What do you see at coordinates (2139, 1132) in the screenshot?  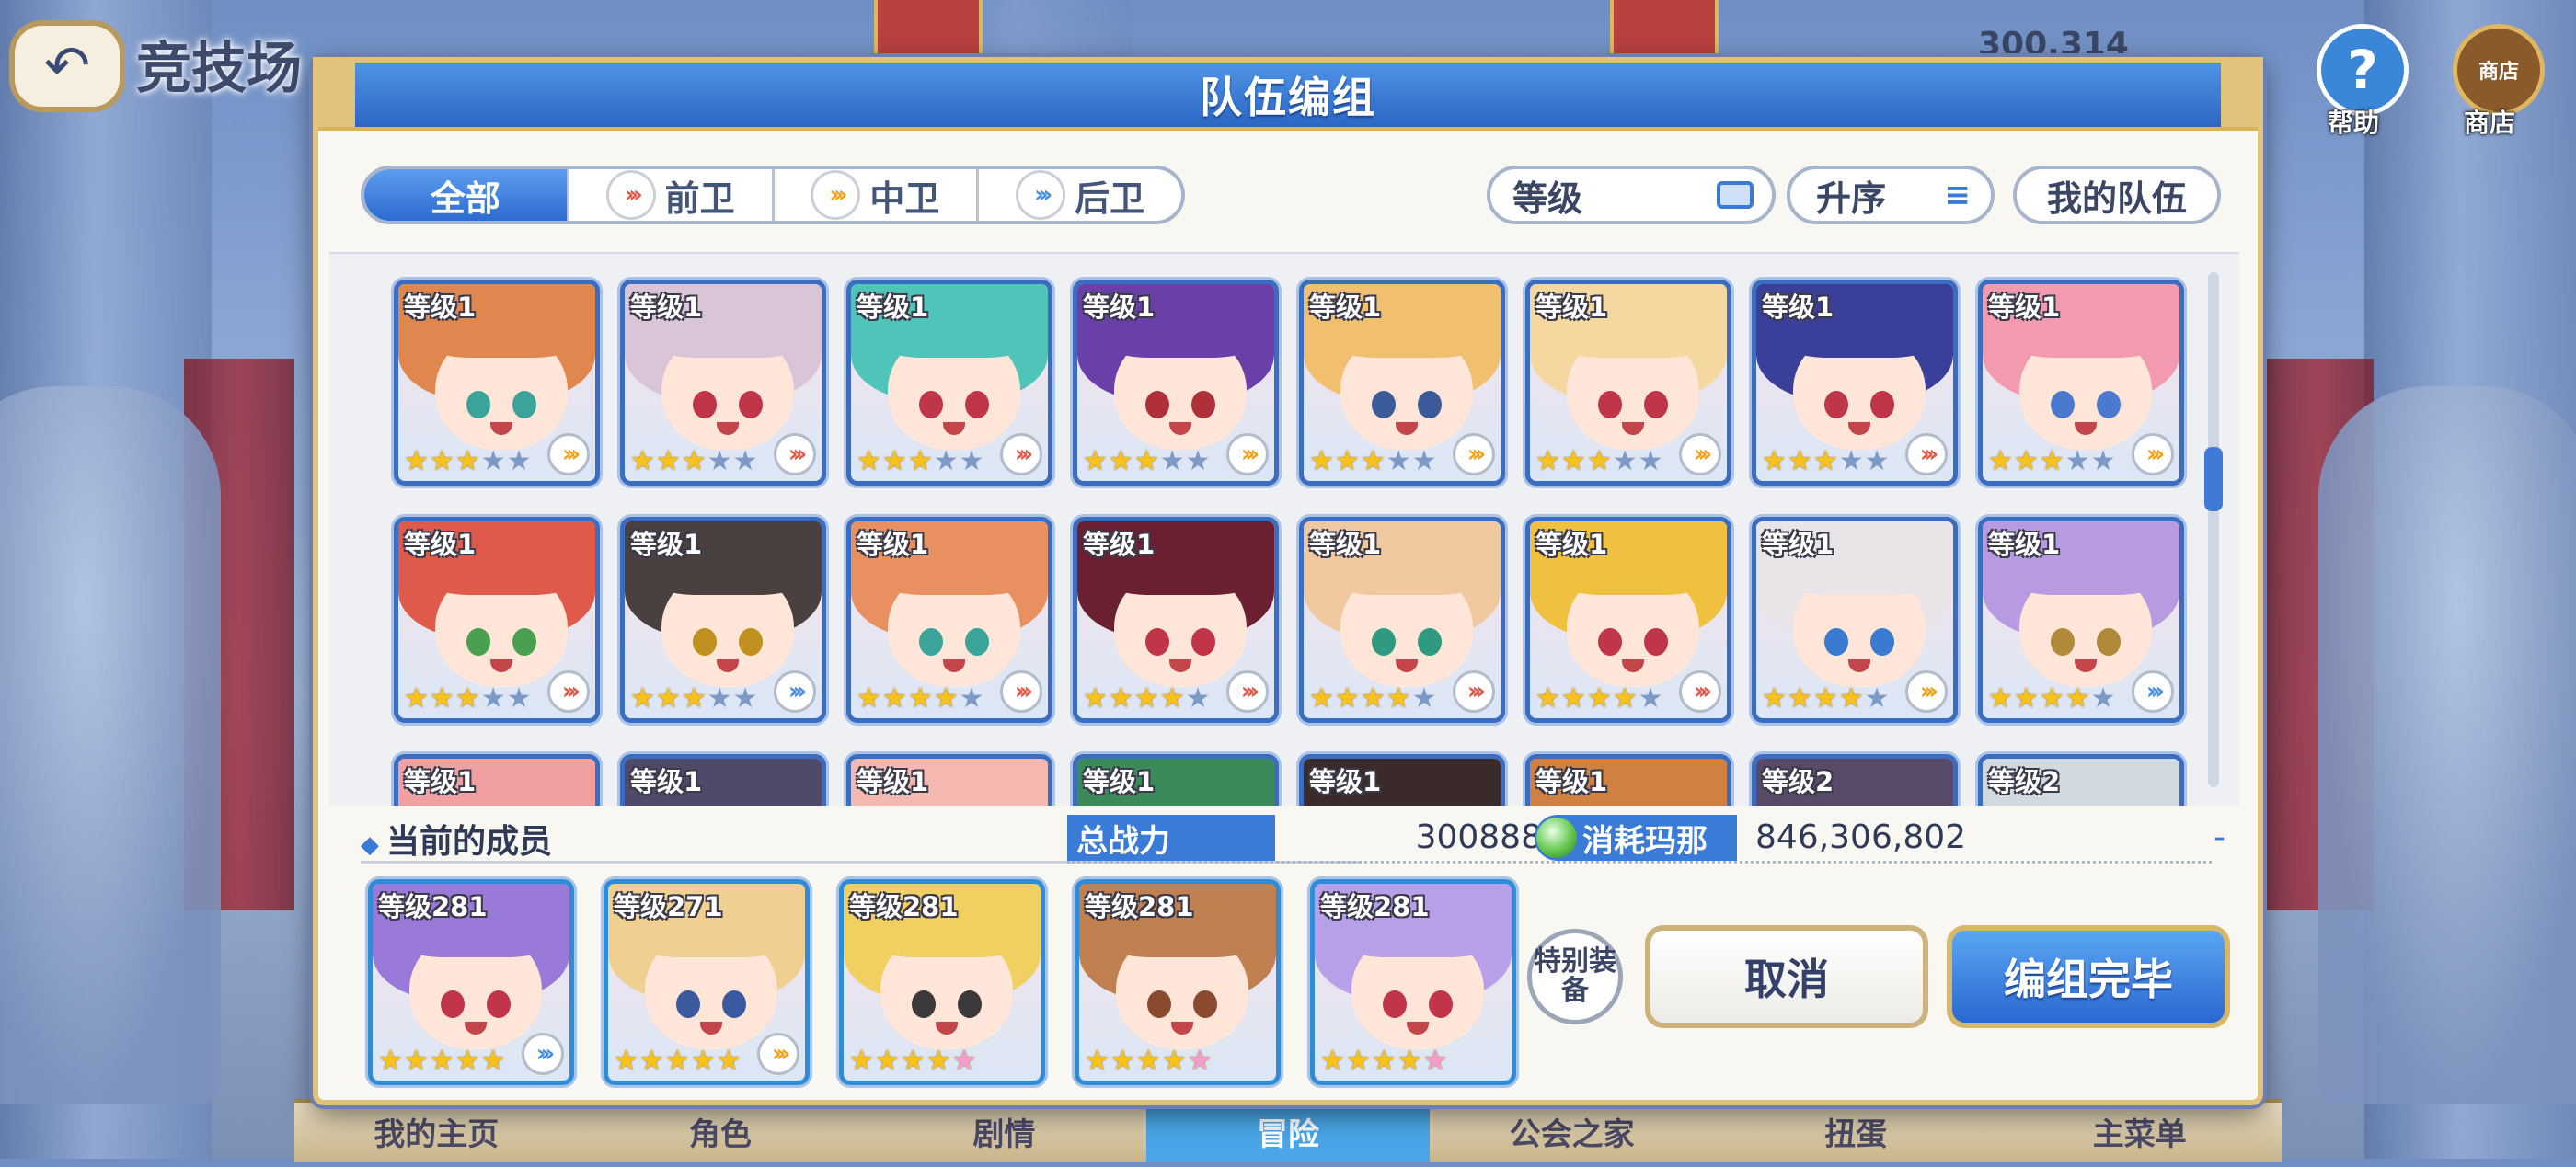 I see `nav-main-menu: 主菜单` at bounding box center [2139, 1132].